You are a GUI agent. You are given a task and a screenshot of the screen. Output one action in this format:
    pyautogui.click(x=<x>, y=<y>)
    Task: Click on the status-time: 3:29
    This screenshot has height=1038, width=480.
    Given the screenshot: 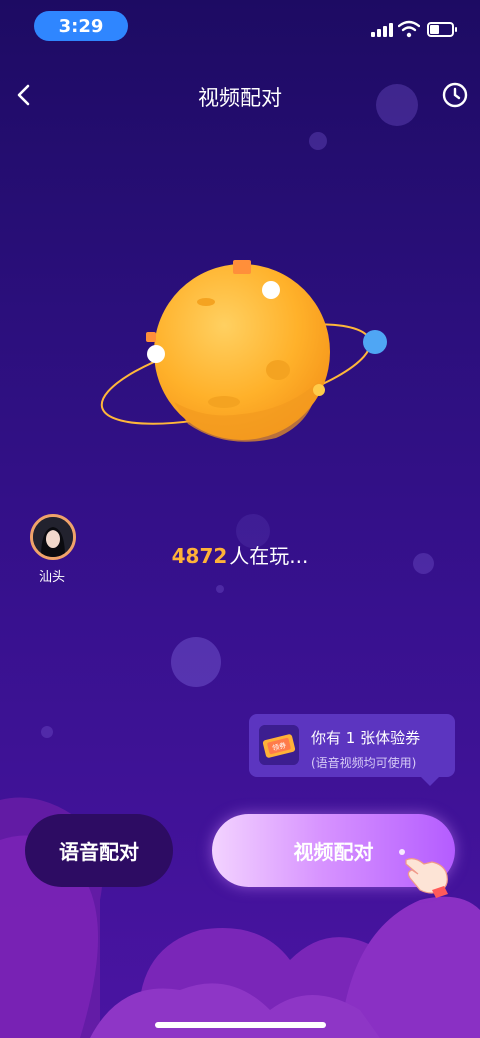 What is the action you would take?
    pyautogui.click(x=81, y=26)
    